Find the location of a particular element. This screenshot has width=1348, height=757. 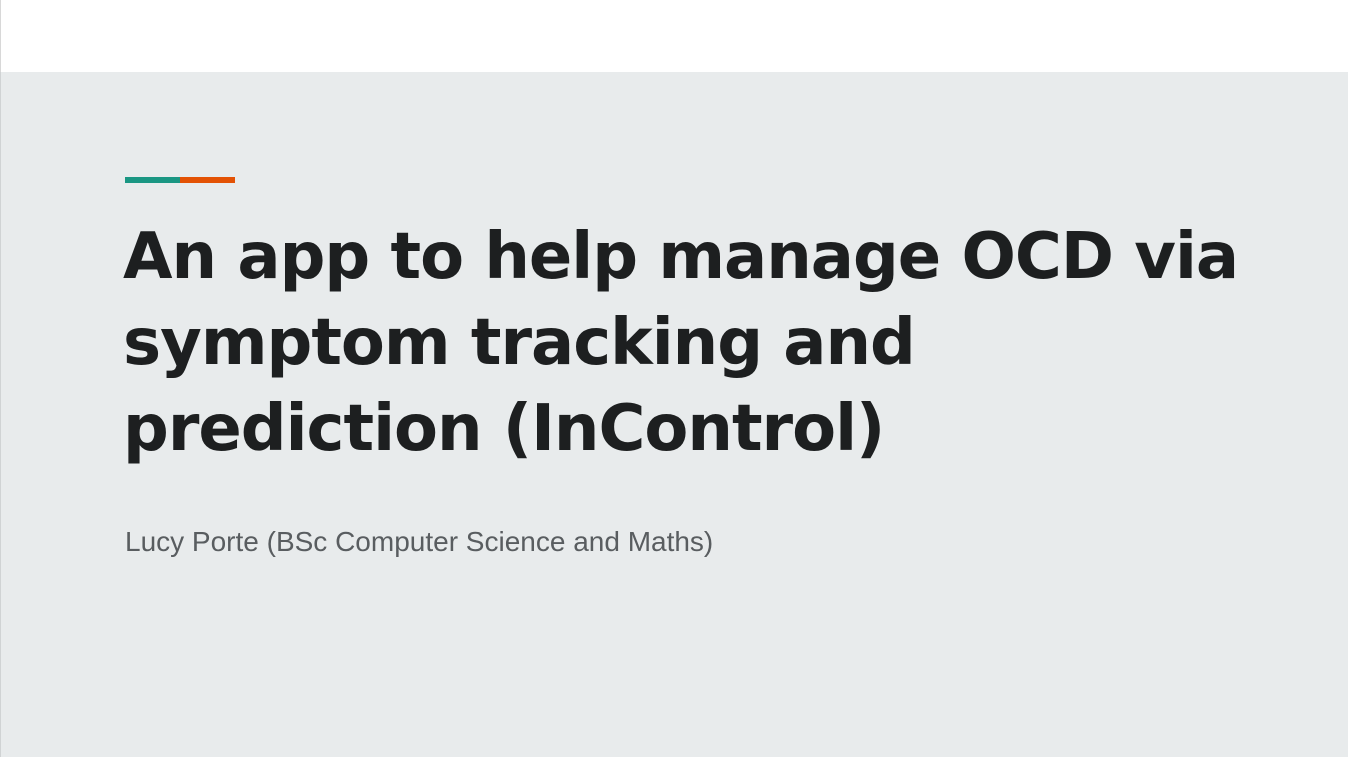

slide-title-line-1: An app to help manage OCD via is located at coordinates (681, 257).